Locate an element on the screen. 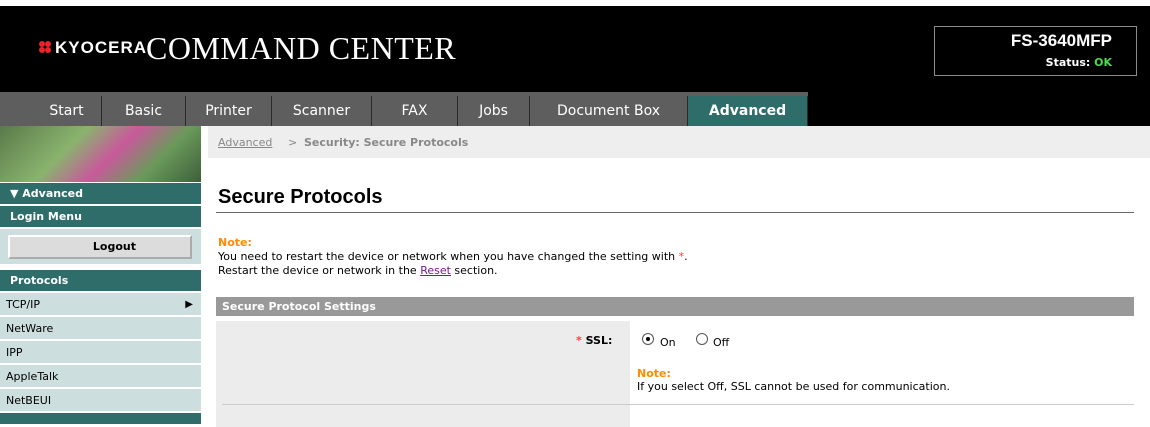  device-status: Status: OK is located at coordinates (1079, 62).